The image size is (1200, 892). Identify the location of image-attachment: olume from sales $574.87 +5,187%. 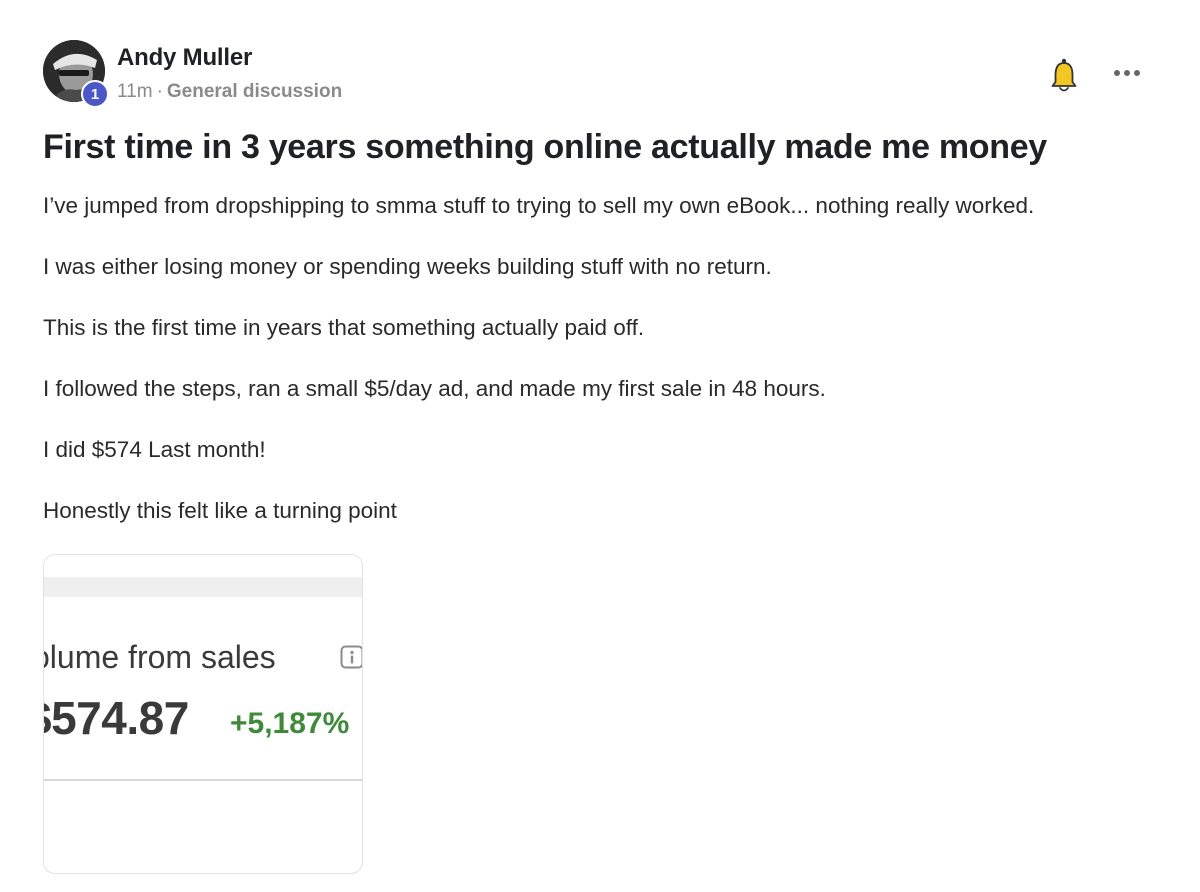
(203, 714).